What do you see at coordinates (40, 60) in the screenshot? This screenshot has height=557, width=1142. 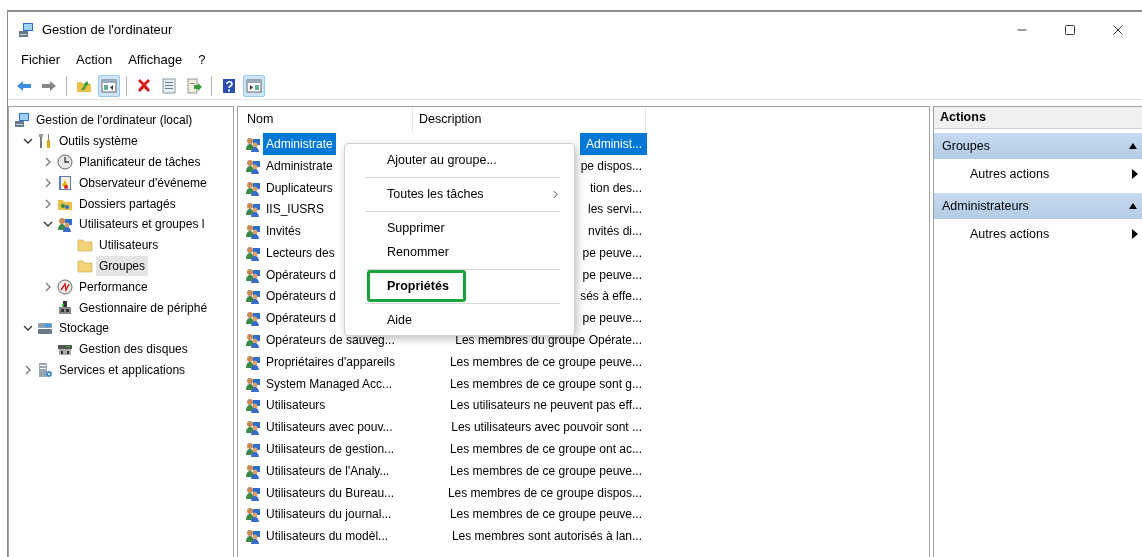 I see `menu-item: Fichier` at bounding box center [40, 60].